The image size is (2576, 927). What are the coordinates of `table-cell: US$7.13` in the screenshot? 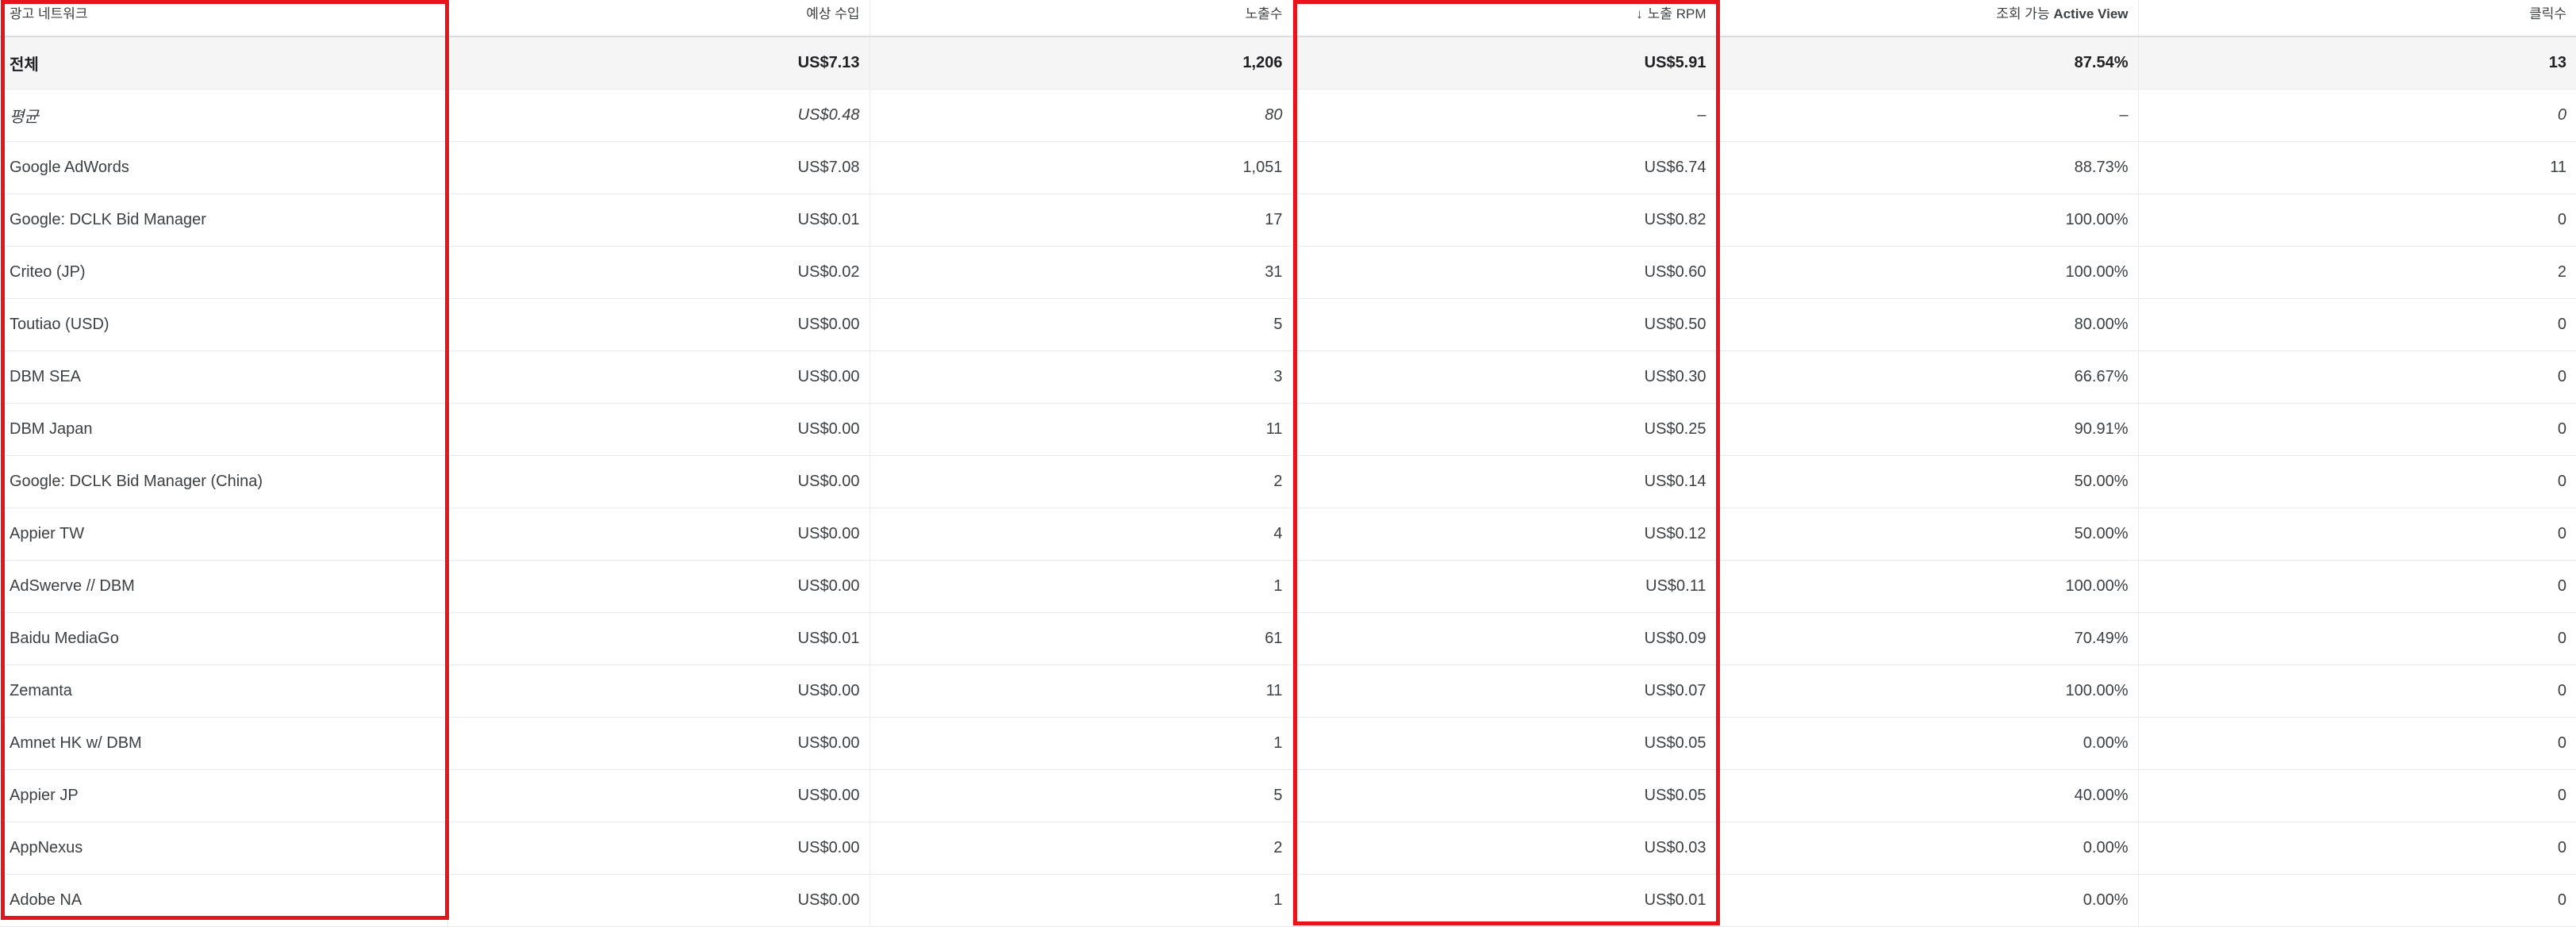 It's located at (658, 63).